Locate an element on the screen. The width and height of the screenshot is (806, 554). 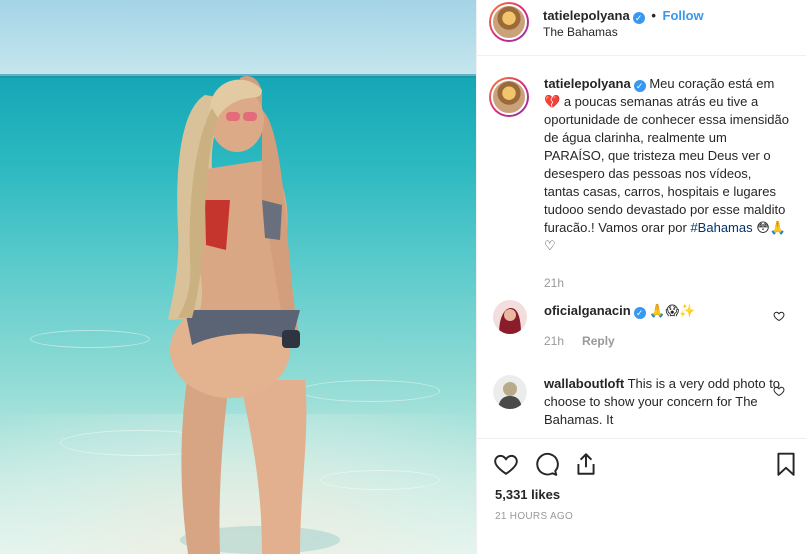
comment-meta: 21h Reply is located at coordinates (579, 341).